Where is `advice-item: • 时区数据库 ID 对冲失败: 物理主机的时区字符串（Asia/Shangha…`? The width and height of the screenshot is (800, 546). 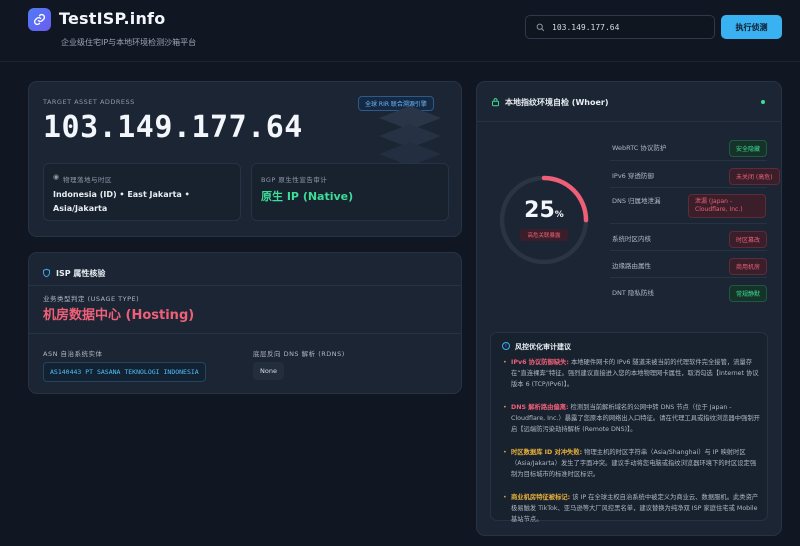
advice-item: • 时区数据库 ID 对冲失败: 物理主机的时区字符串（Asia/Shangha… is located at coordinates (632, 463).